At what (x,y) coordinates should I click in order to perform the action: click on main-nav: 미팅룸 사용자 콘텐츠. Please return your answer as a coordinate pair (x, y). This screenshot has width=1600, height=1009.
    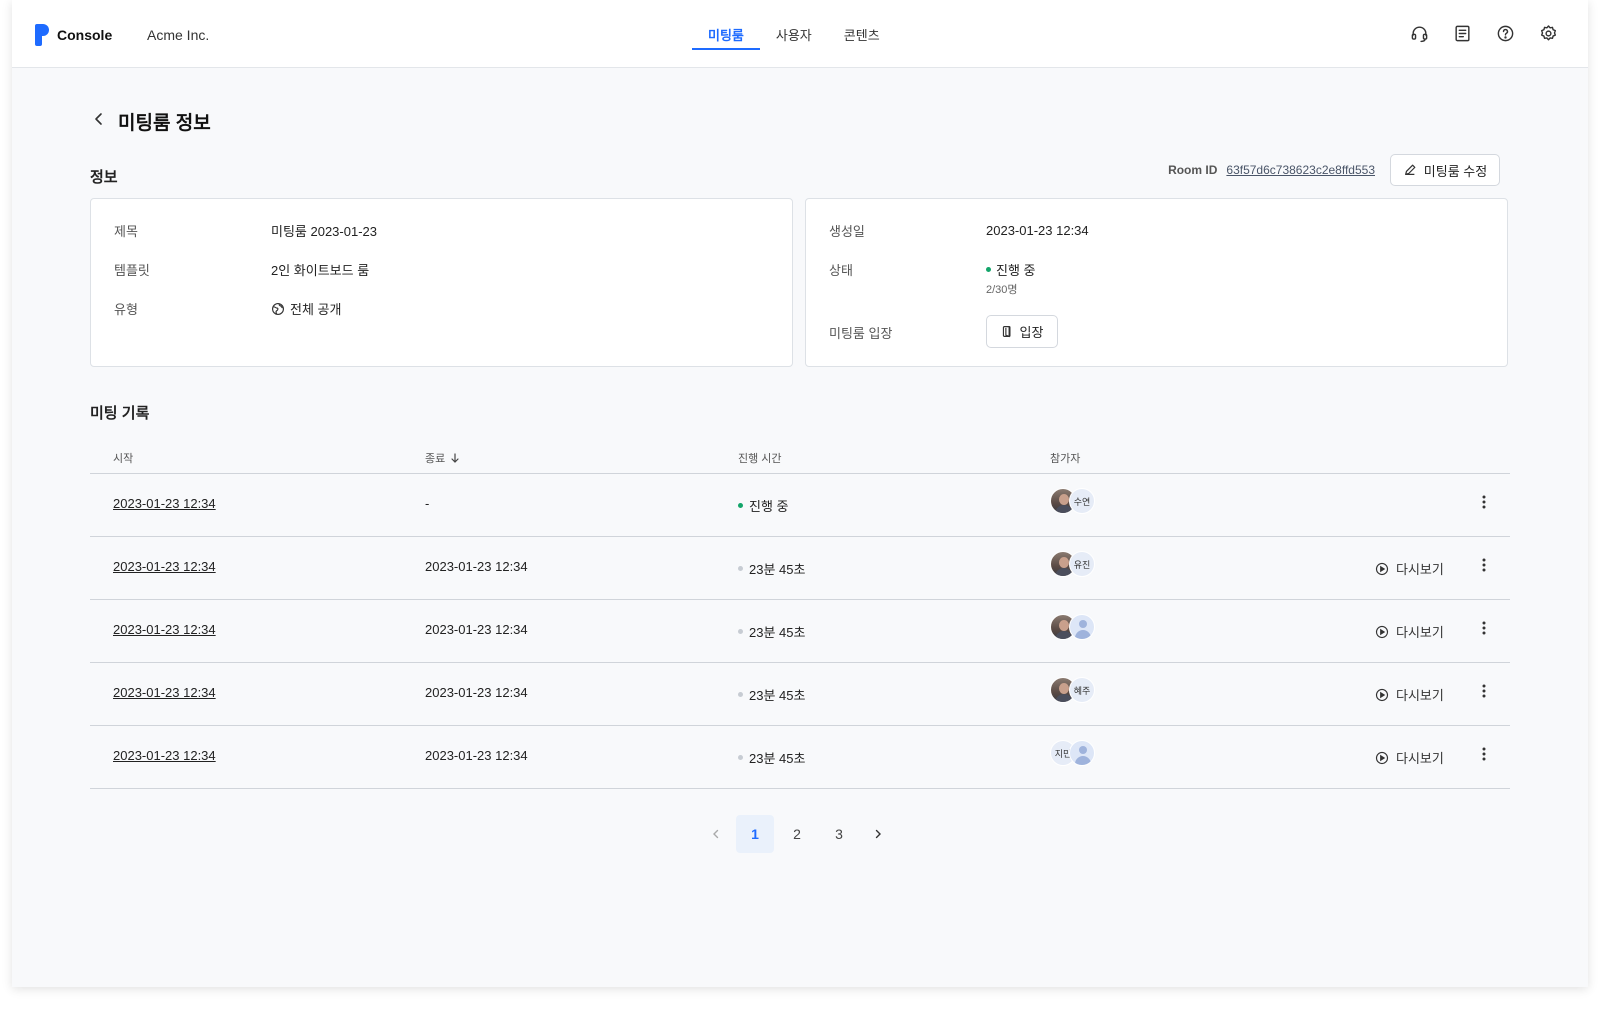
    Looking at the image, I should click on (794, 34).